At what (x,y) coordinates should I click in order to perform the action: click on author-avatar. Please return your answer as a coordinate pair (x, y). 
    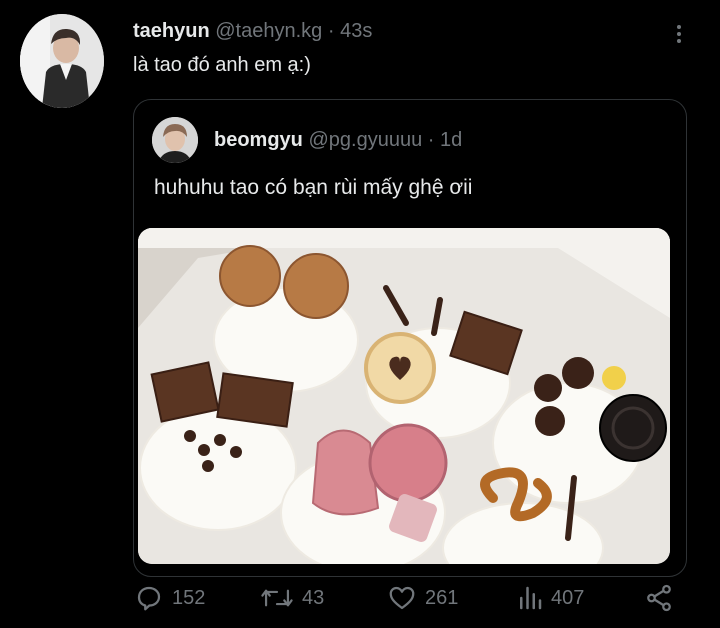
    Looking at the image, I should click on (62, 61).